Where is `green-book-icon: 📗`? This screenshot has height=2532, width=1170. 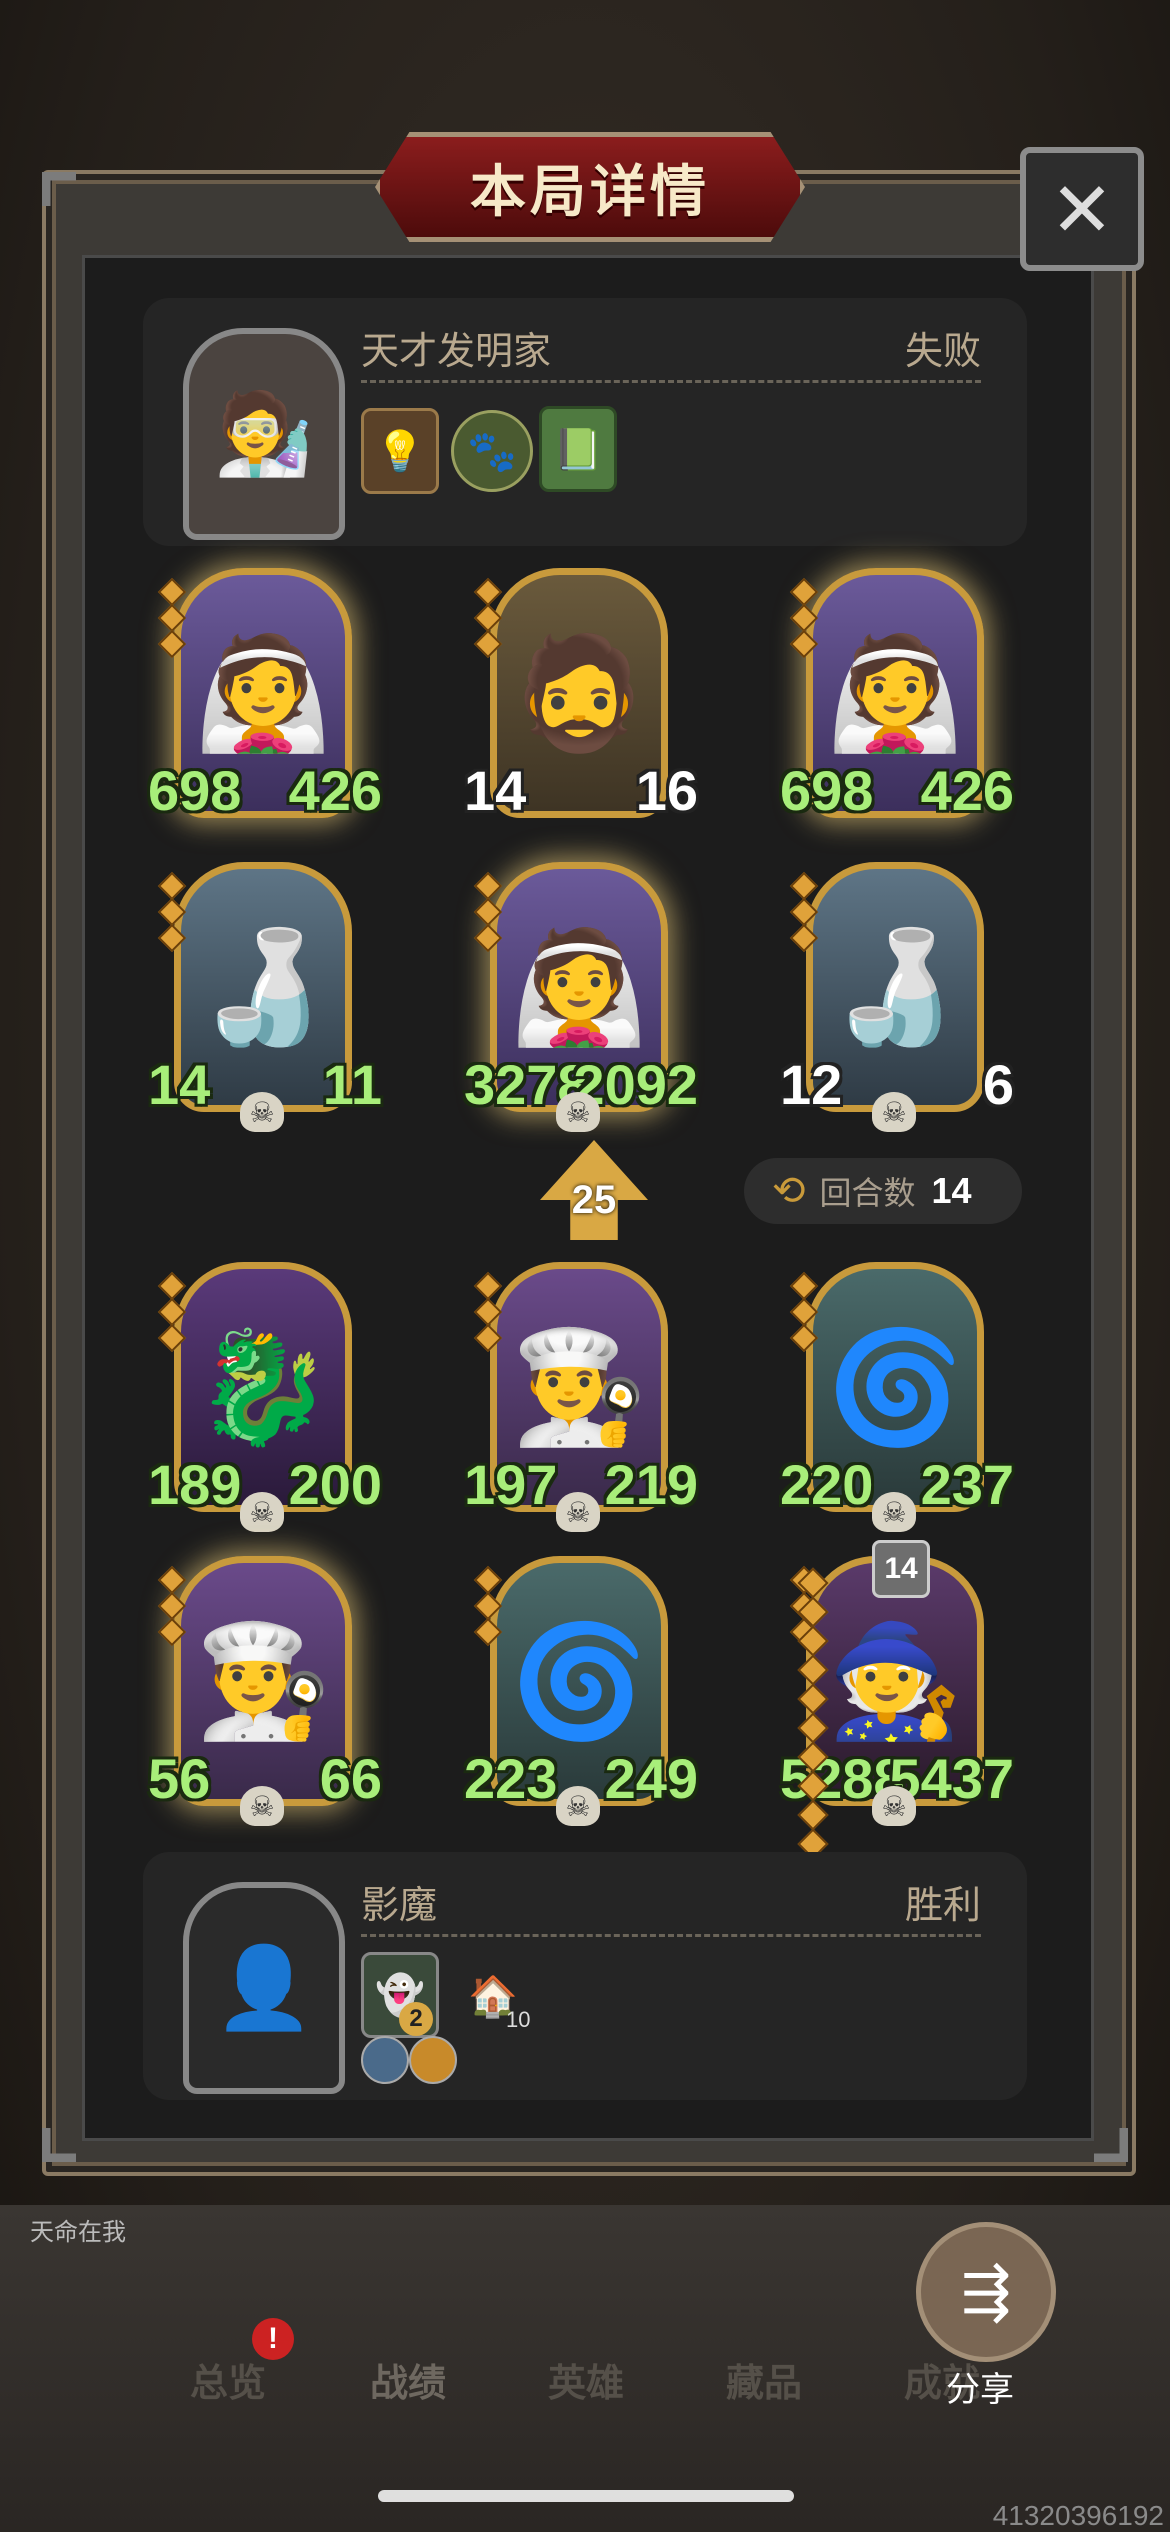
green-book-icon: 📗 is located at coordinates (578, 449).